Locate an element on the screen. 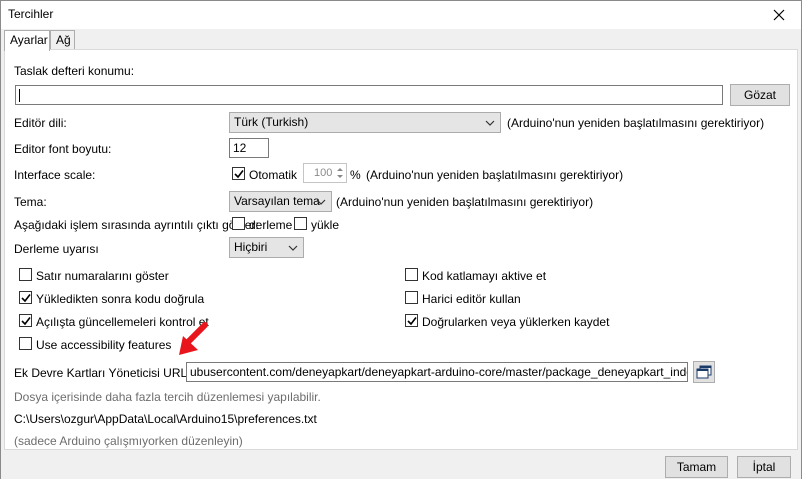 This screenshot has width=802, height=479. board-urls-edit-button is located at coordinates (704, 372).